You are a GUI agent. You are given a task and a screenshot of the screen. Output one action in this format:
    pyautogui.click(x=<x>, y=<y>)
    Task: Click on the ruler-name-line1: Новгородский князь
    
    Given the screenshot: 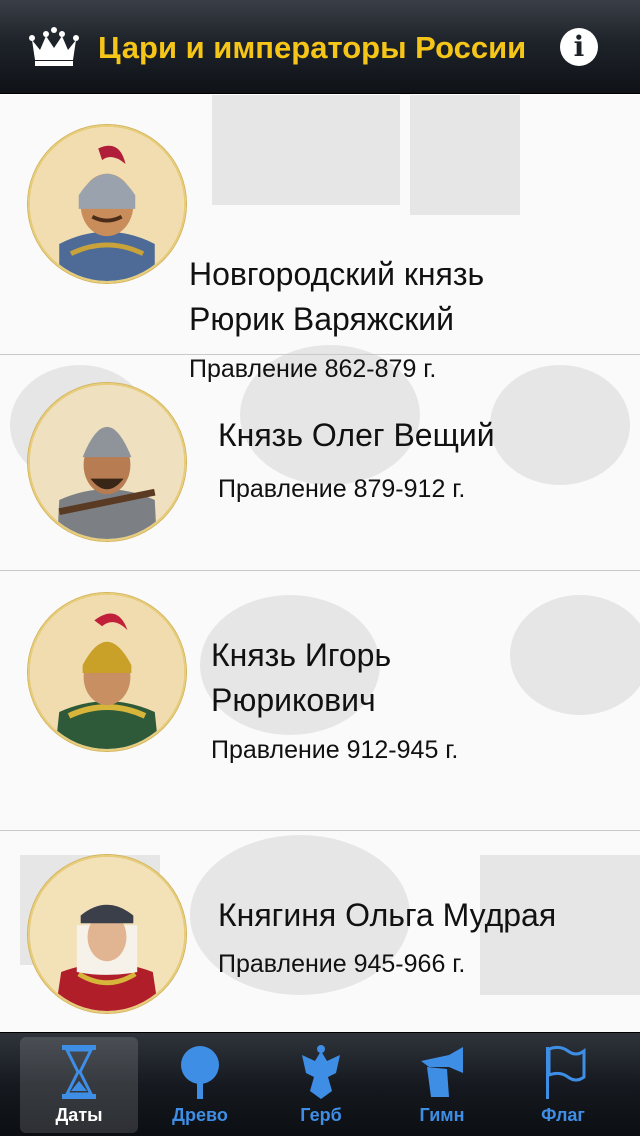 What is the action you would take?
    pyautogui.click(x=337, y=274)
    